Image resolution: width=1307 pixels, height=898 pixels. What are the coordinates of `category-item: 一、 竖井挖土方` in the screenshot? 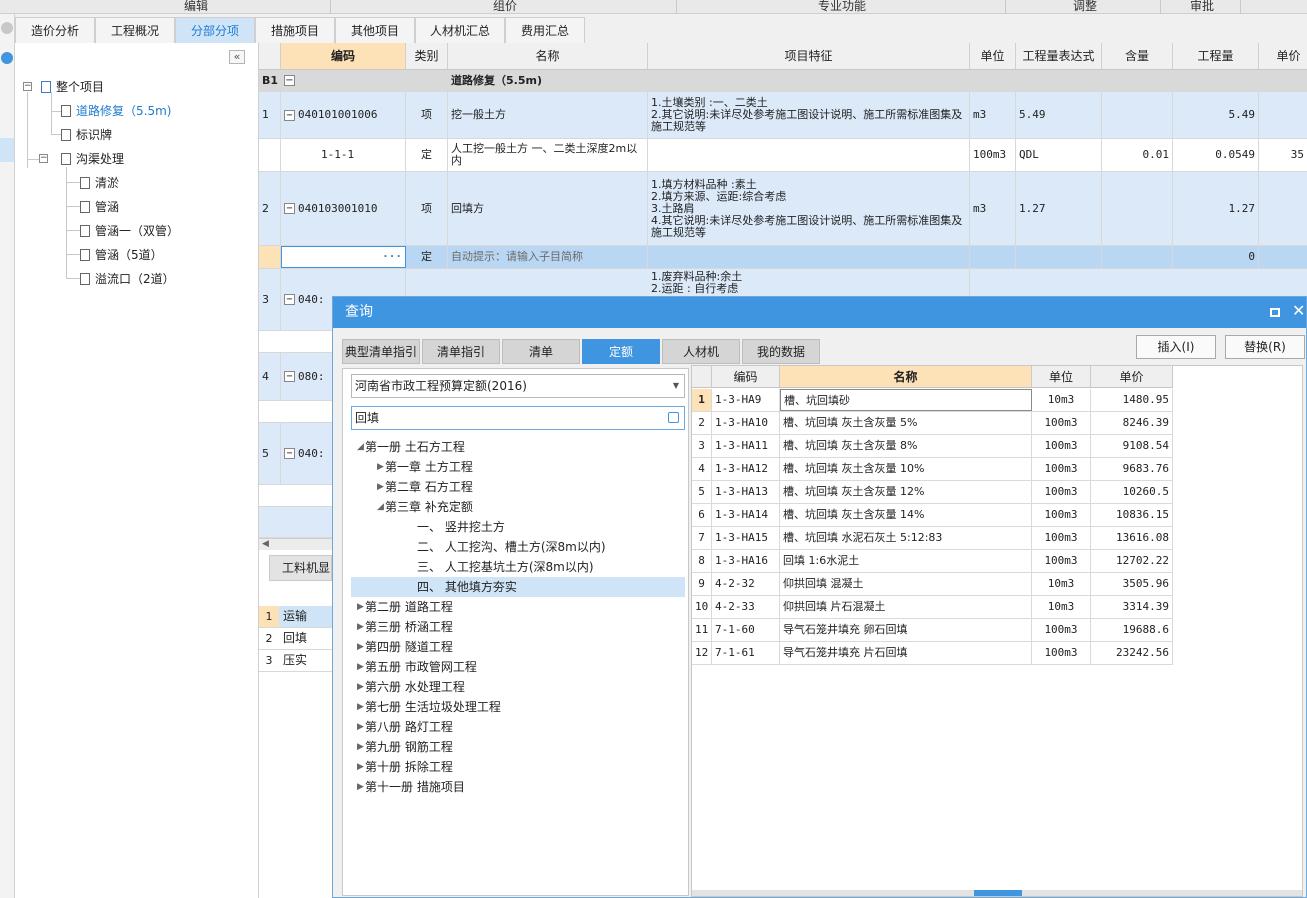 It's located at (518, 527).